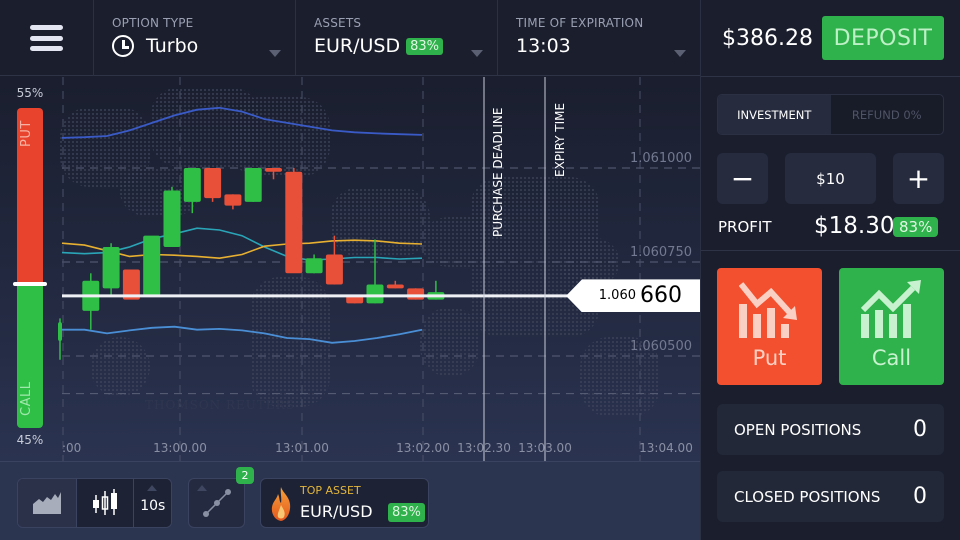 This screenshot has height=540, width=960. I want to click on area-chart-button, so click(48, 503).